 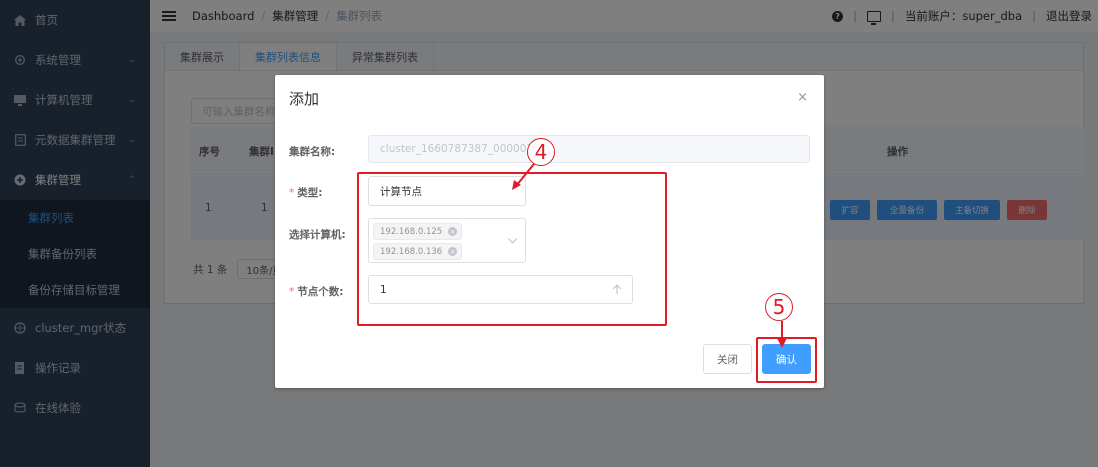 What do you see at coordinates (512, 249) in the screenshot?
I see `annotation-box-form` at bounding box center [512, 249].